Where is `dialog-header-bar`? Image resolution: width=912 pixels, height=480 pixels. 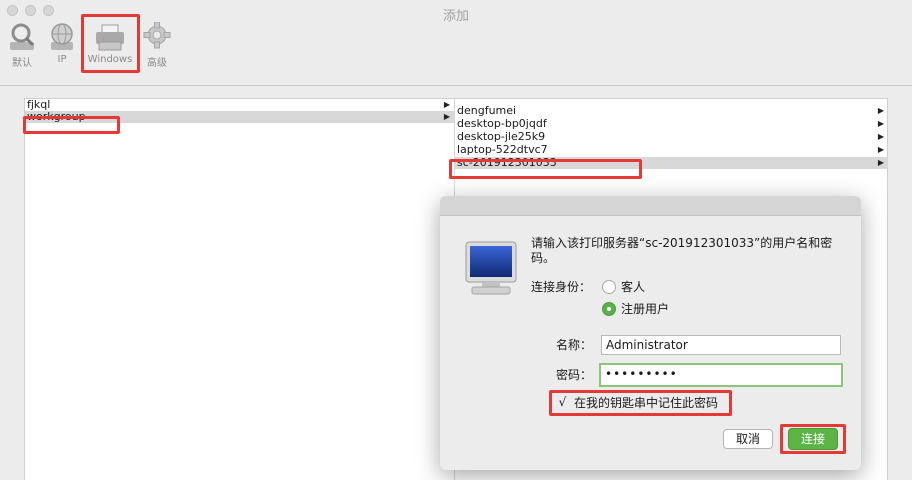
dialog-header-bar is located at coordinates (650, 206).